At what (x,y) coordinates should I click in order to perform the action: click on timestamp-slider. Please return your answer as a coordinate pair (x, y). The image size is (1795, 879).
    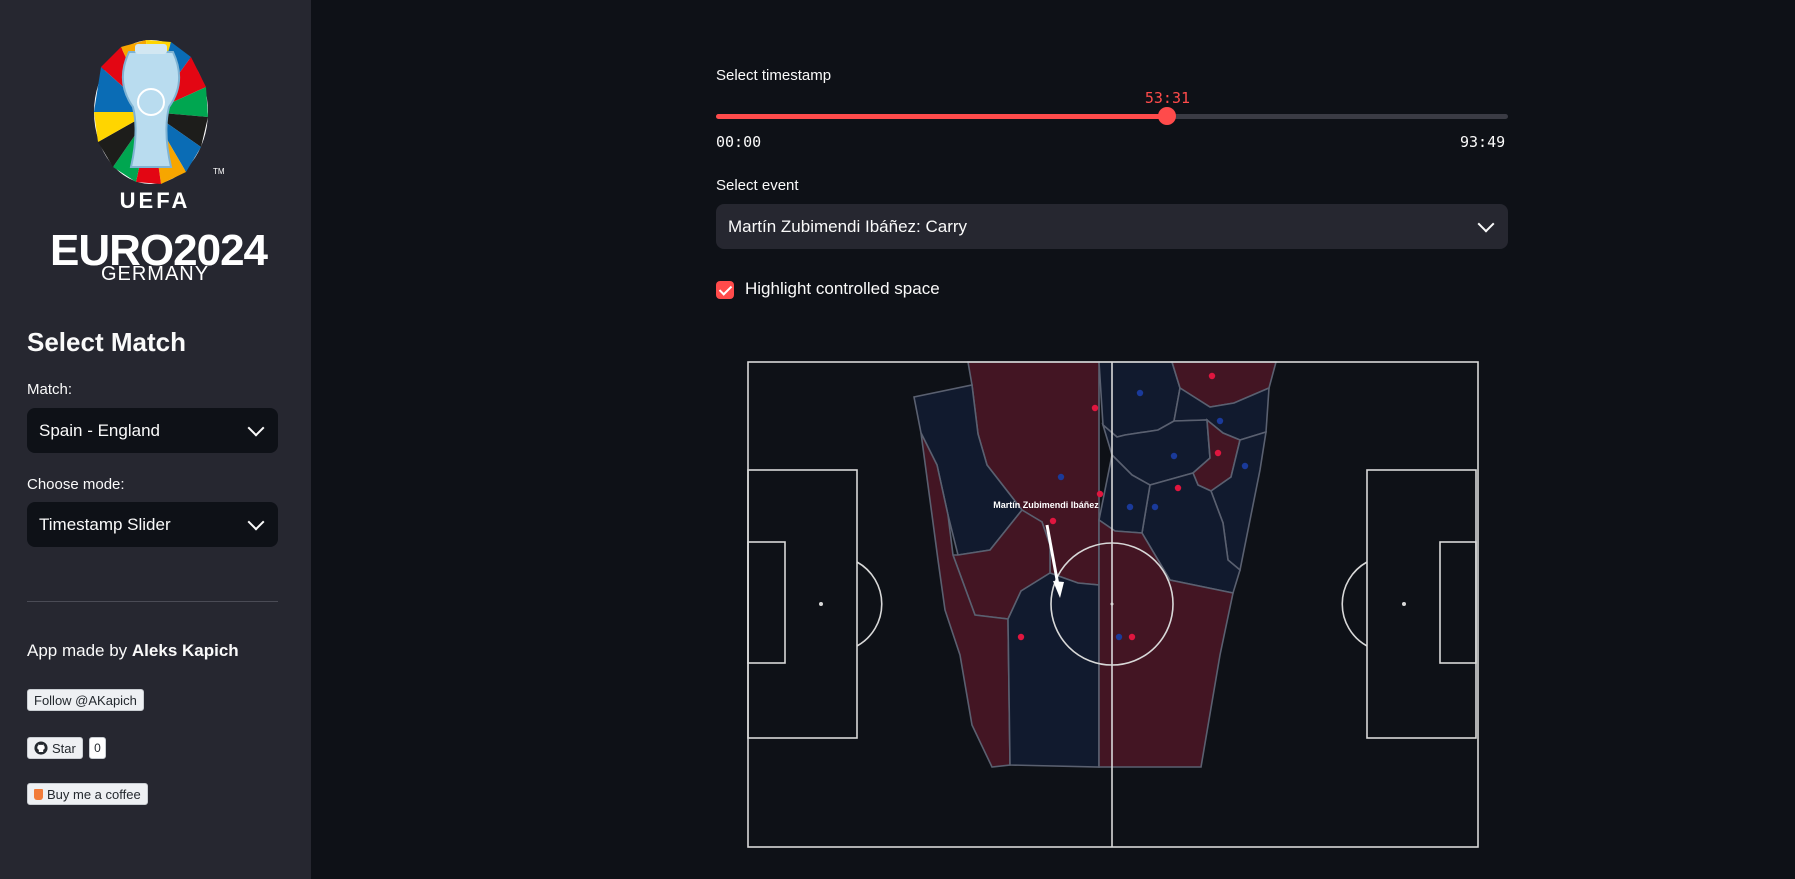
    Looking at the image, I should click on (1112, 116).